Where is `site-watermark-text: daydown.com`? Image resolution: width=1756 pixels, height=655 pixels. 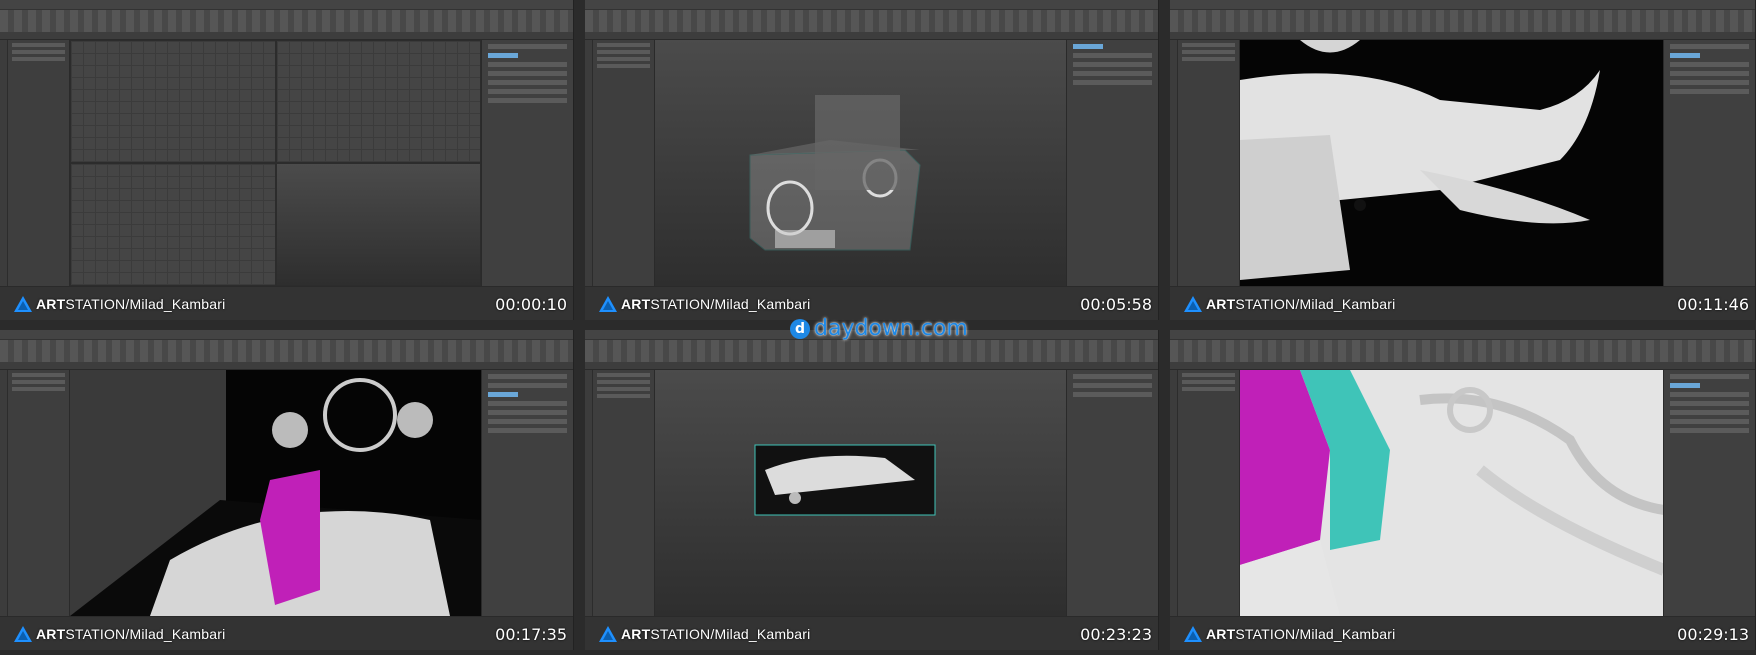 site-watermark-text: daydown.com is located at coordinates (891, 328).